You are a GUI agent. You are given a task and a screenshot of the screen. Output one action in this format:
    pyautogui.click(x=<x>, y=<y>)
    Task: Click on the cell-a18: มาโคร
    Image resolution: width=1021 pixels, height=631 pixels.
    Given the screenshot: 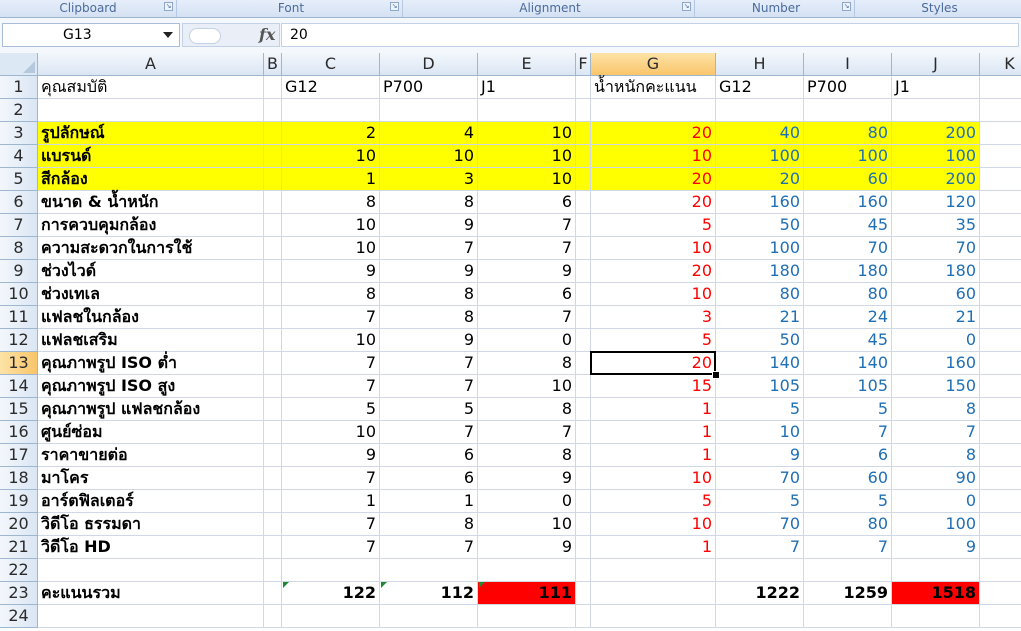 What is the action you would take?
    pyautogui.click(x=151, y=478)
    